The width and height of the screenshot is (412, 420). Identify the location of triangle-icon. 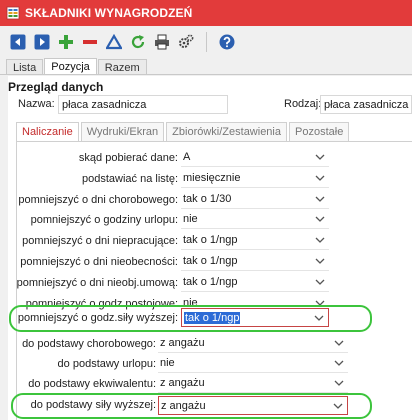
(114, 42).